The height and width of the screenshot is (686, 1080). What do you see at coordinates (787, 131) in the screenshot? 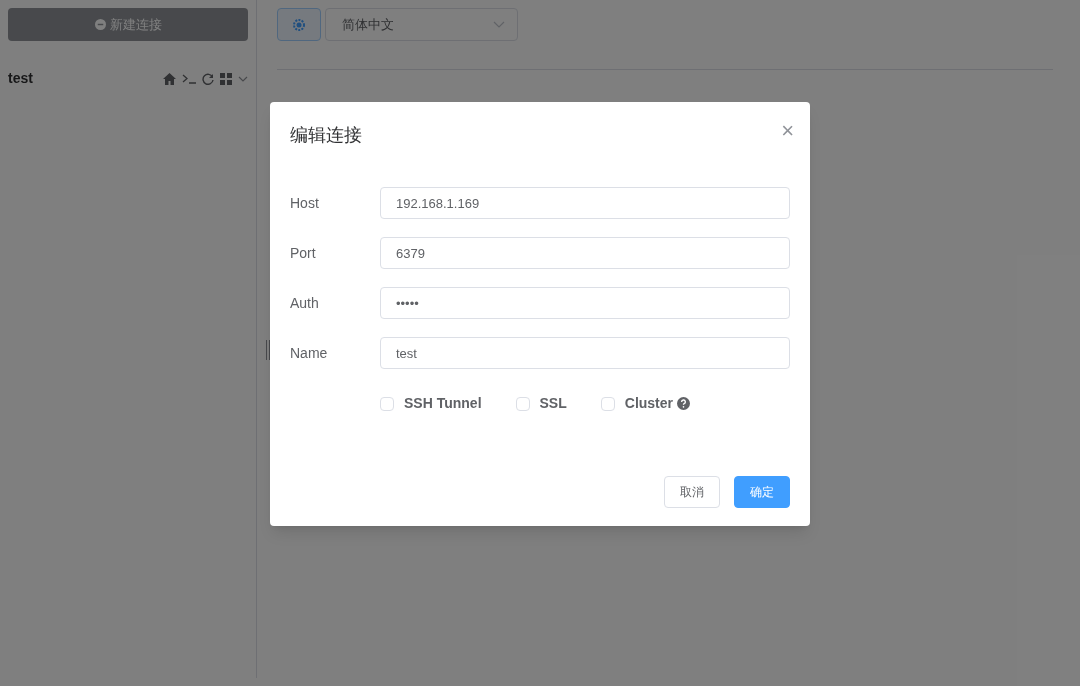
I see `close-button: ×` at bounding box center [787, 131].